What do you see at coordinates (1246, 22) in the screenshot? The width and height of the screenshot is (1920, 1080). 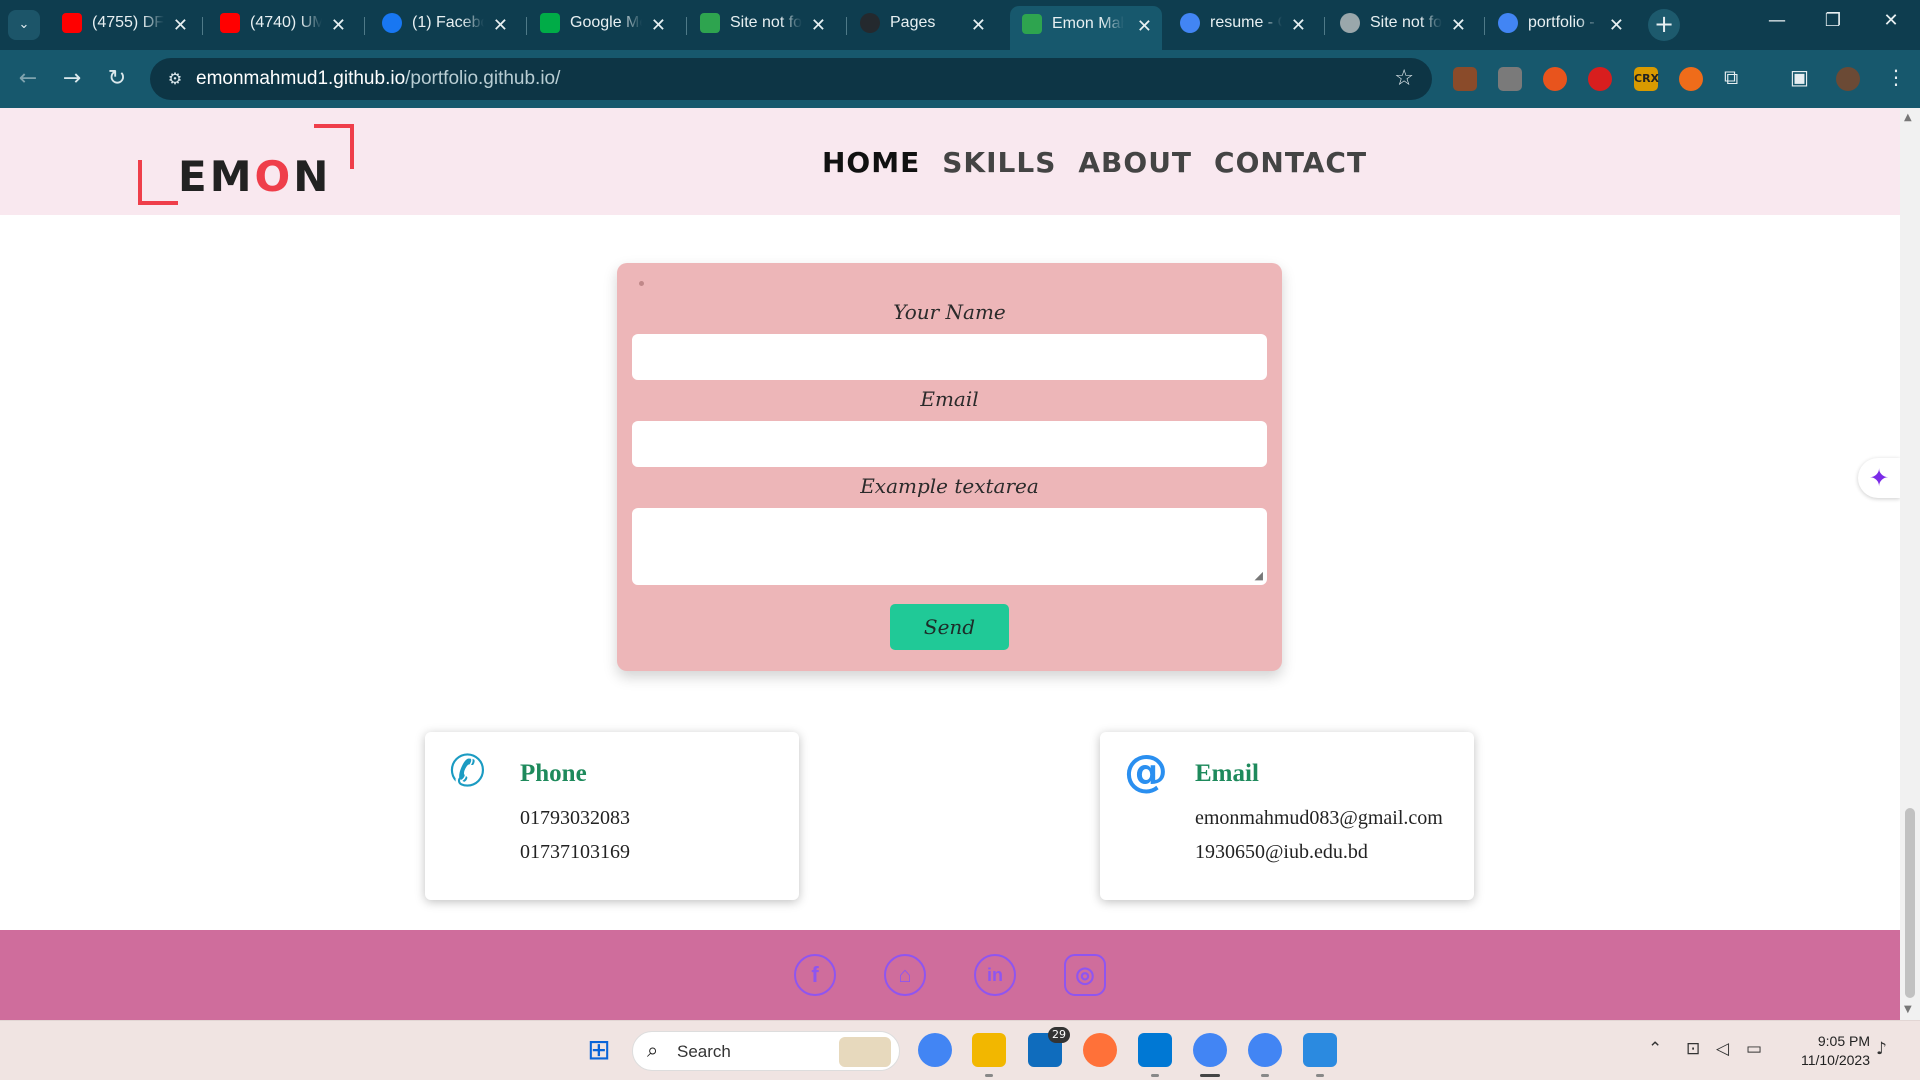 I see `tab-title: resume - Google` at bounding box center [1246, 22].